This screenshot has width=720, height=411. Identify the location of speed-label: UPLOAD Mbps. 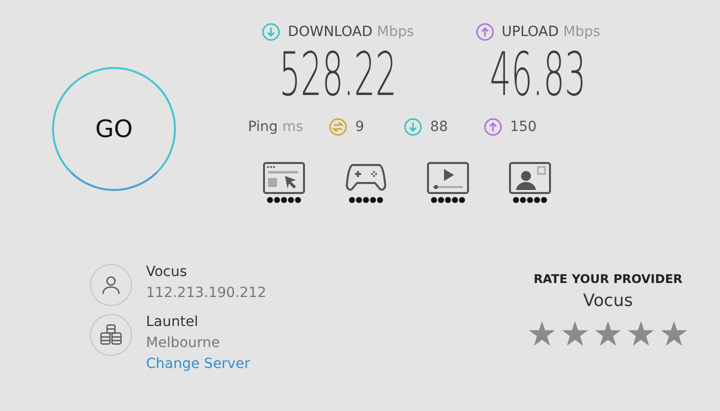
(551, 32).